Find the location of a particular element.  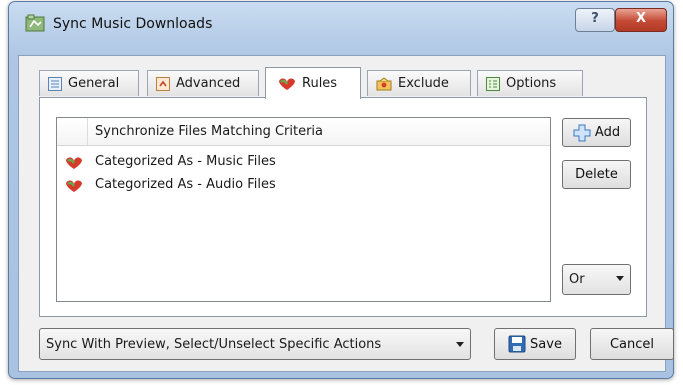

tab-exclude: Exclude is located at coordinates (419, 83).